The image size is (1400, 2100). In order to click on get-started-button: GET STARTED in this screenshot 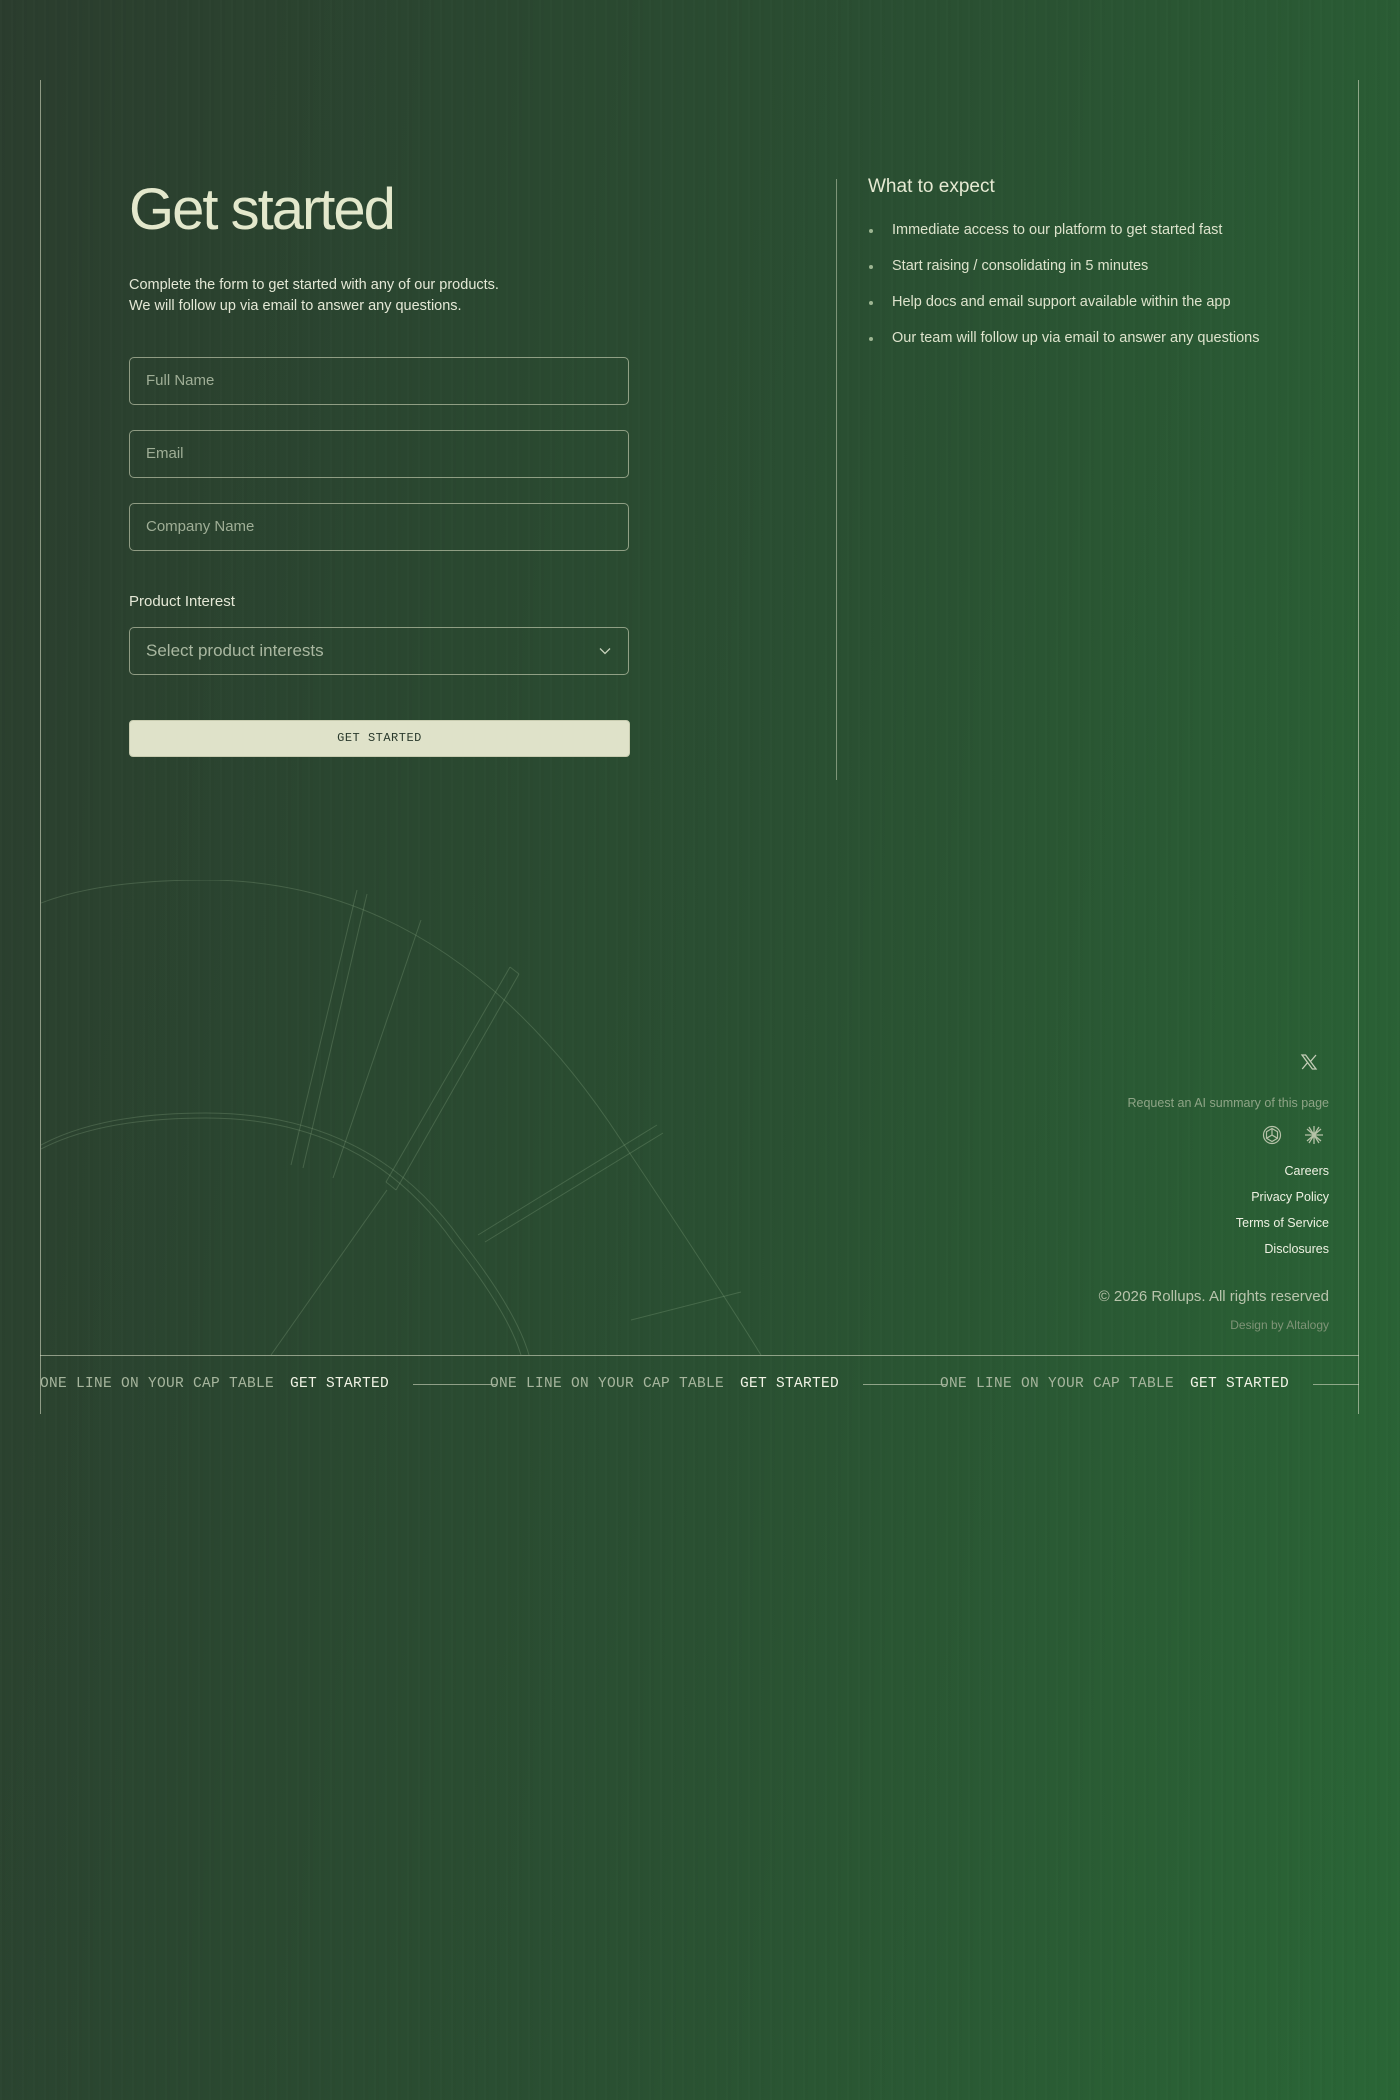, I will do `click(379, 738)`.